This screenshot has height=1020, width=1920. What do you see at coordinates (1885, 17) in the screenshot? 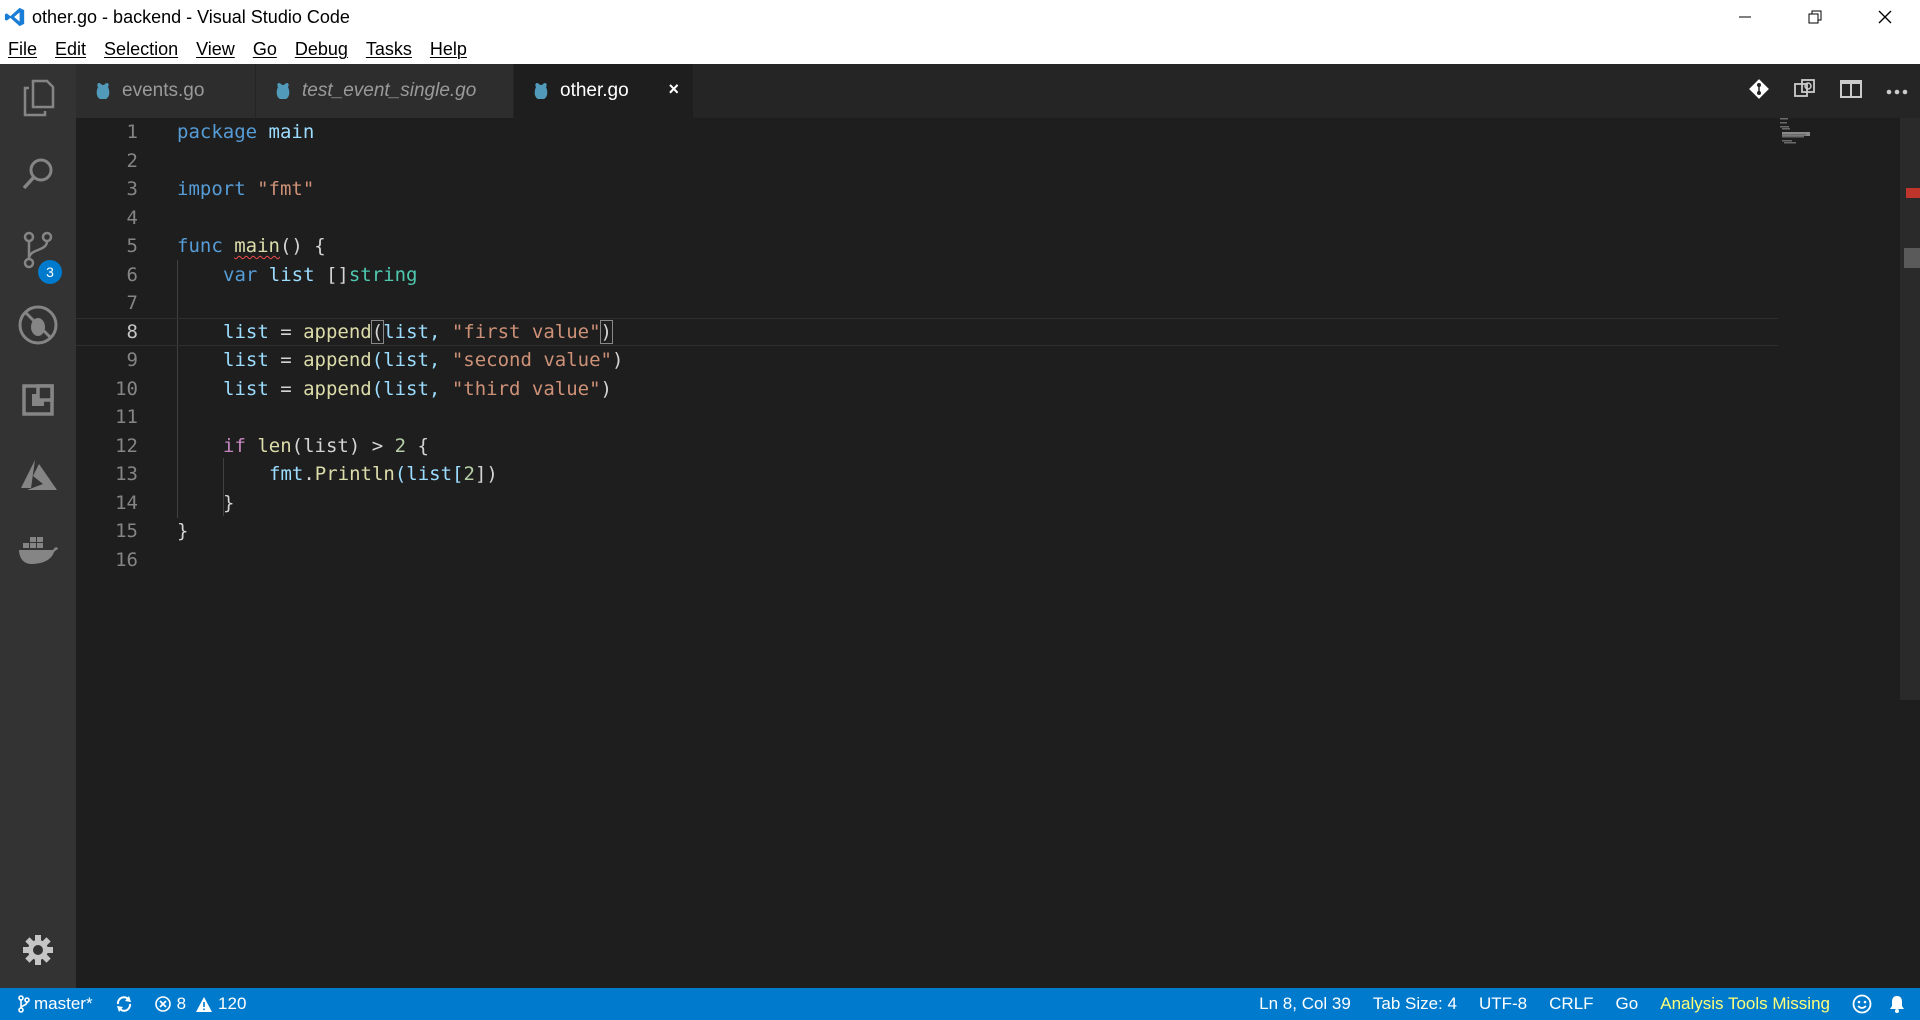
I see `close-window-button` at bounding box center [1885, 17].